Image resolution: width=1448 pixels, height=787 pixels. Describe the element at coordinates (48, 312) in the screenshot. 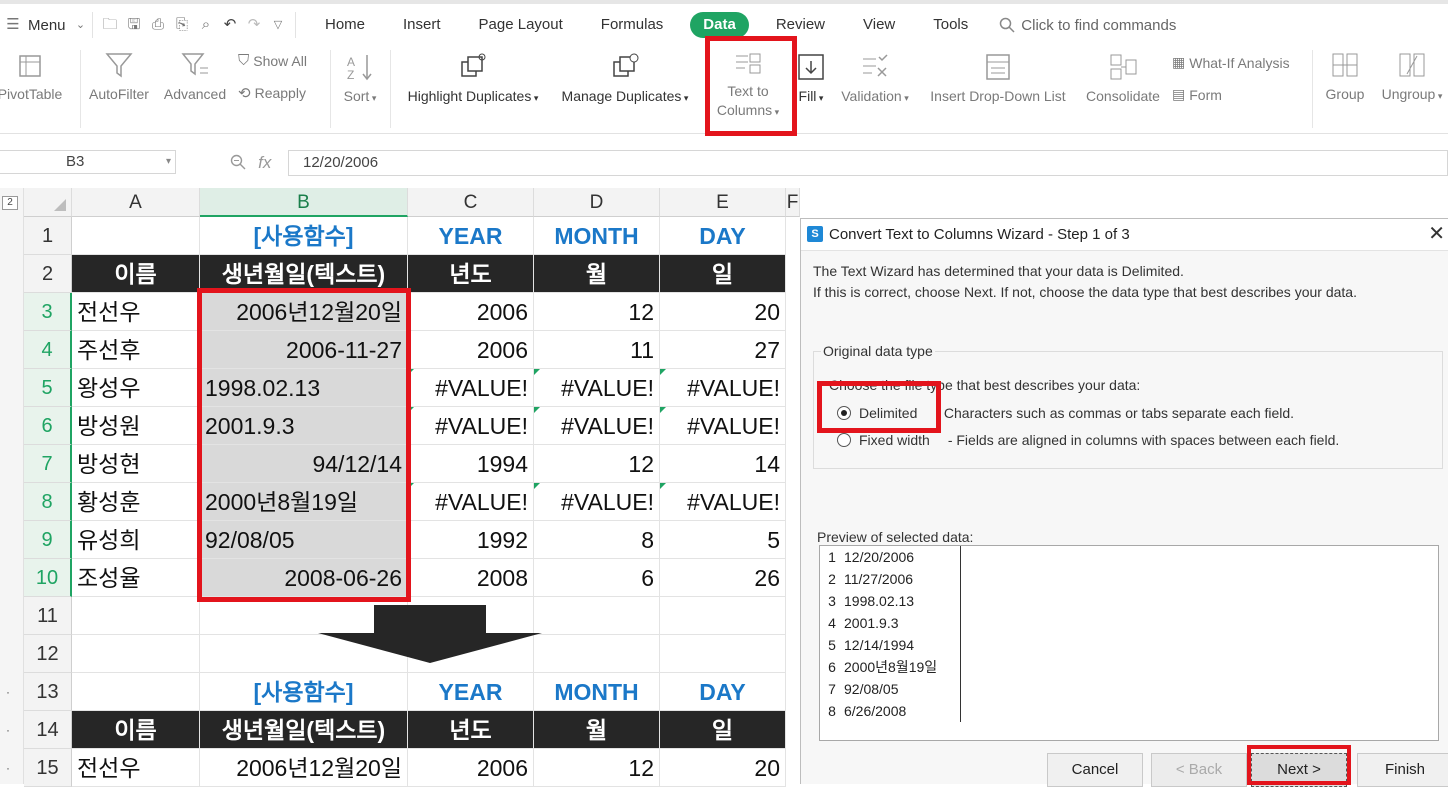

I see `row-header-3: 3` at that location.